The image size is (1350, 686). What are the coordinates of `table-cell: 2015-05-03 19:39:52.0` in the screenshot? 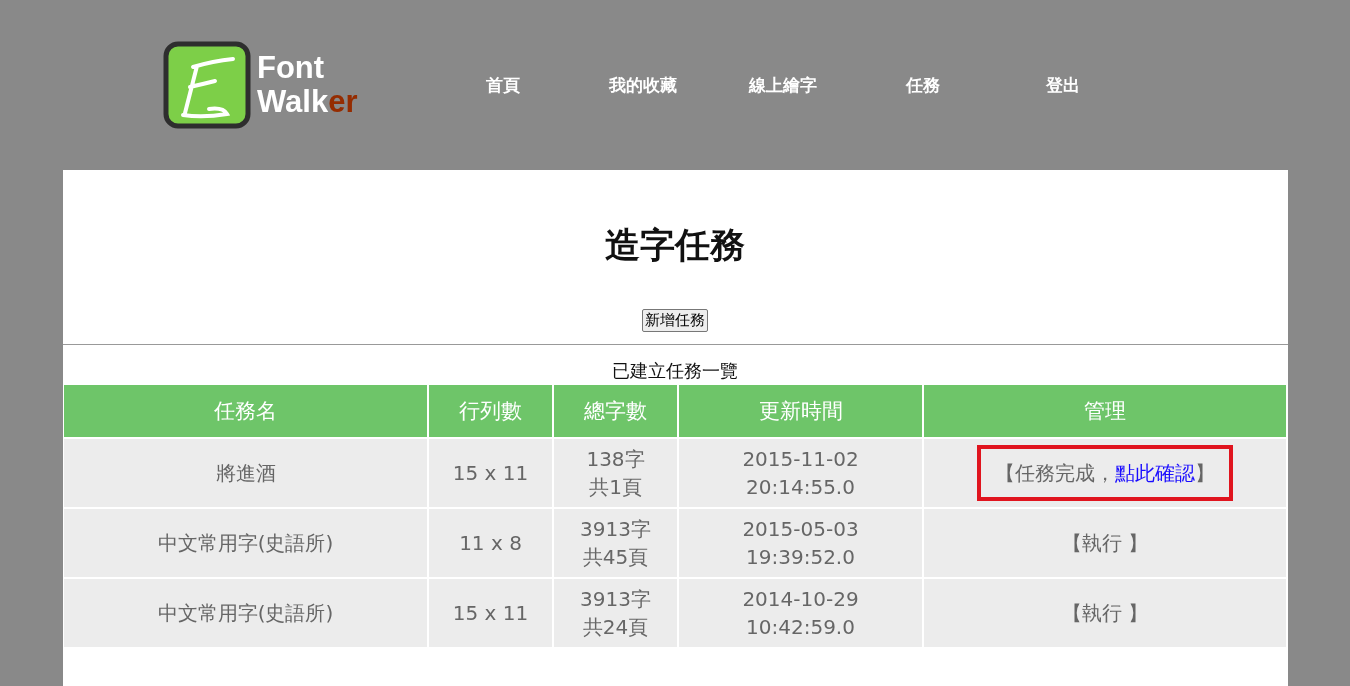 It's located at (800, 543).